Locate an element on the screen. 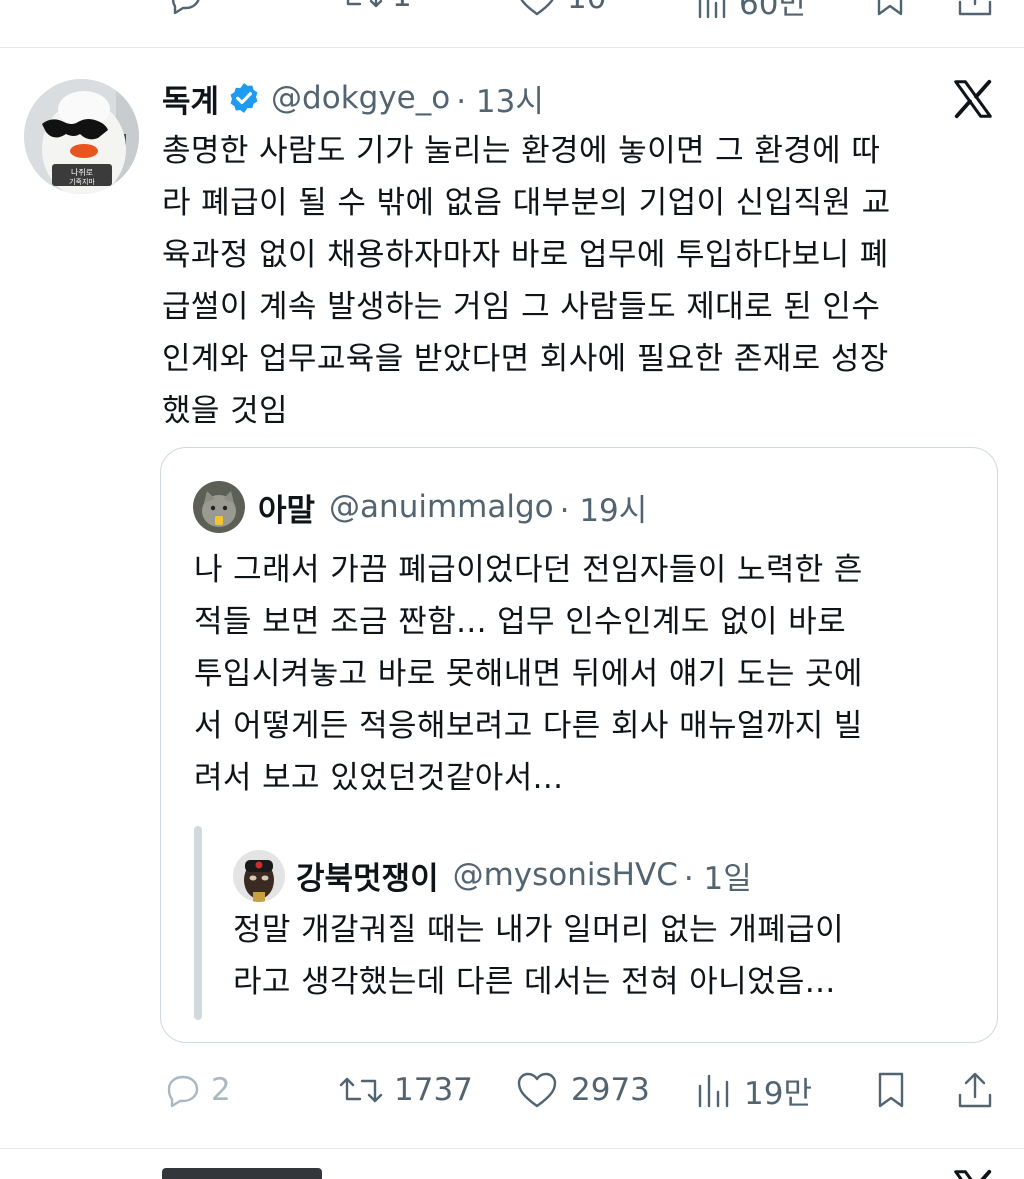 The width and height of the screenshot is (1024, 1179). prev-like-count: 10 is located at coordinates (586, 8).